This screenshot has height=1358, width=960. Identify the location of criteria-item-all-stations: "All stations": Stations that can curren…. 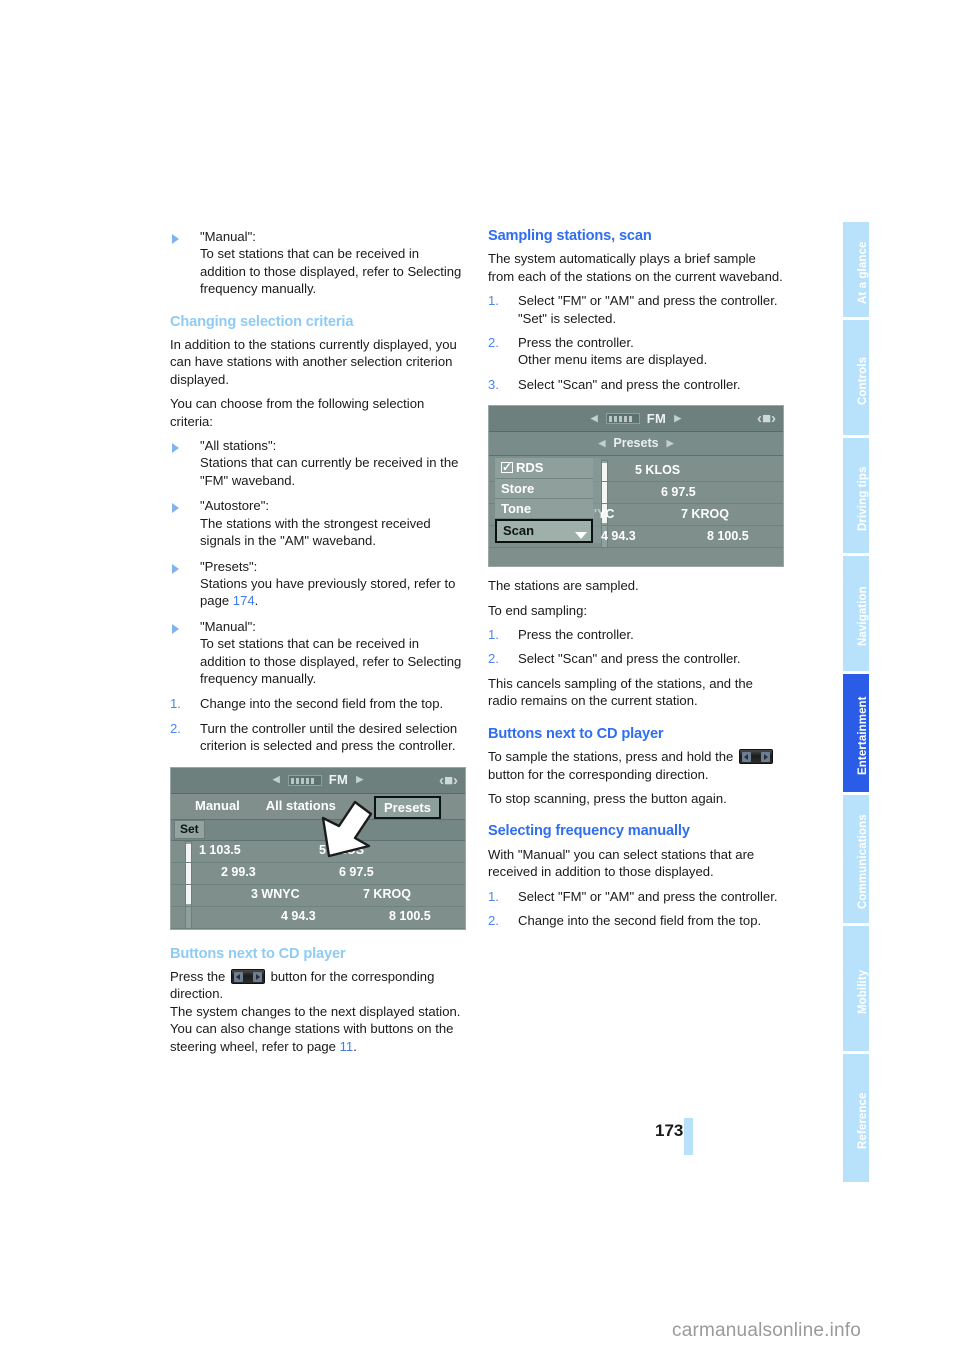
(318, 463).